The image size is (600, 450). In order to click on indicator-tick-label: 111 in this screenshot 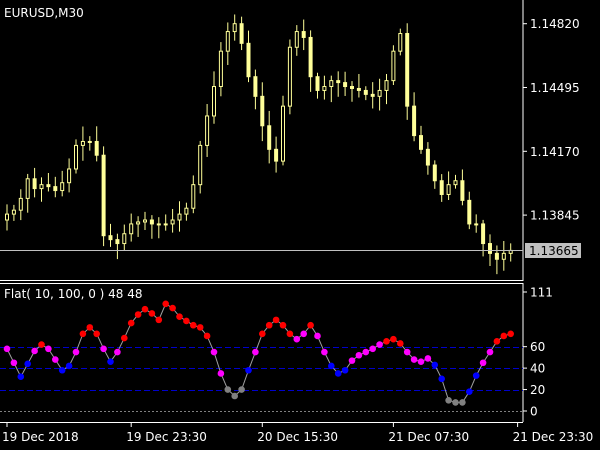, I will do `click(541, 293)`.